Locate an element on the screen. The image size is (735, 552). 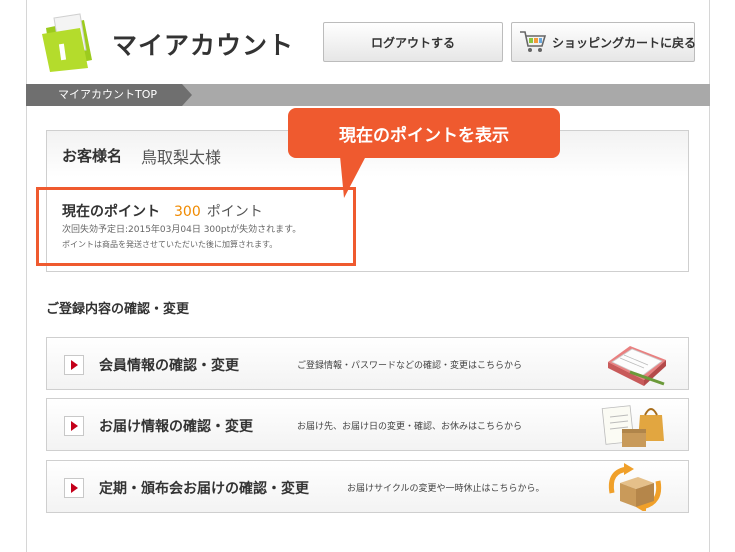
back-to-cart-label: ショッピングカートに戻る is located at coordinates (624, 42).